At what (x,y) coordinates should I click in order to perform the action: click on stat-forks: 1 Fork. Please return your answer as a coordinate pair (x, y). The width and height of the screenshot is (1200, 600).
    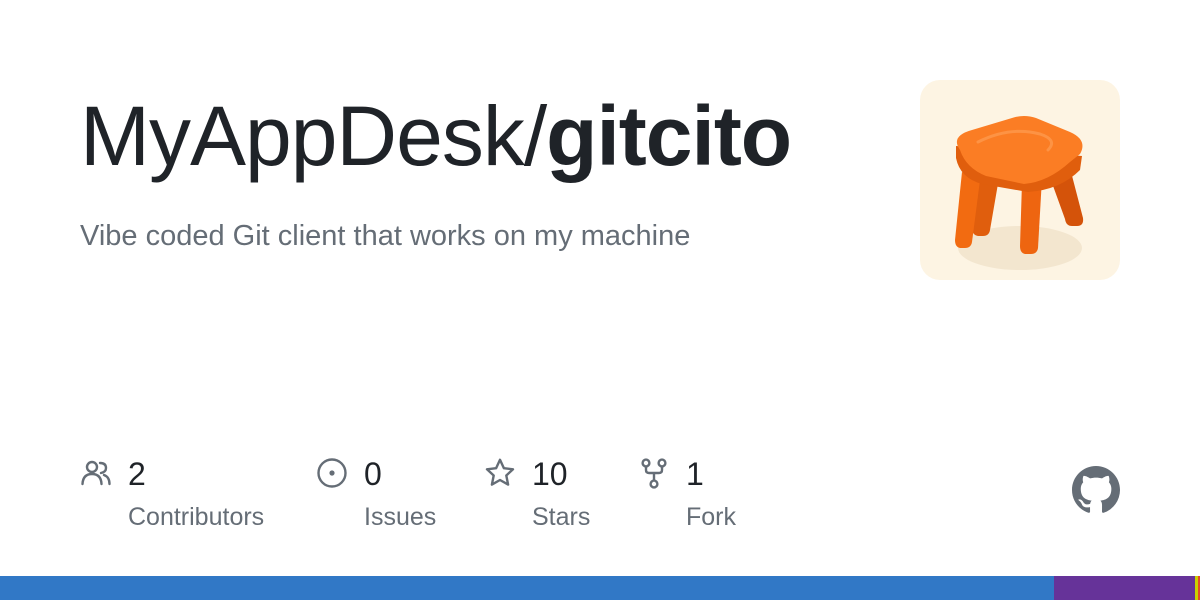
    Looking at the image, I should click on (698, 497).